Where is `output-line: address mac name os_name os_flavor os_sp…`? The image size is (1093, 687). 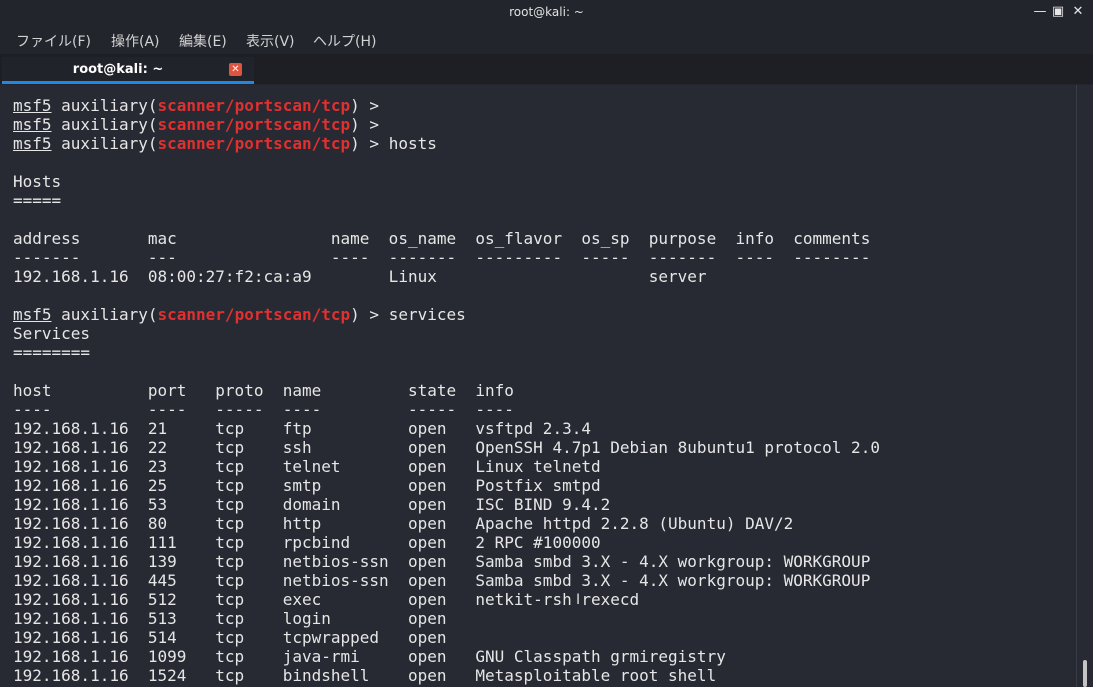 output-line: address mac name os_name os_flavor os_sp… is located at coordinates (442, 238).